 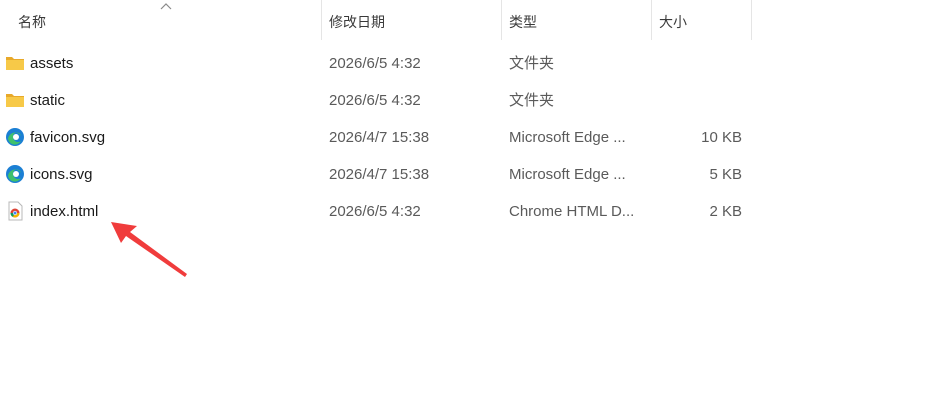 What do you see at coordinates (48, 100) in the screenshot?
I see `file-name: static` at bounding box center [48, 100].